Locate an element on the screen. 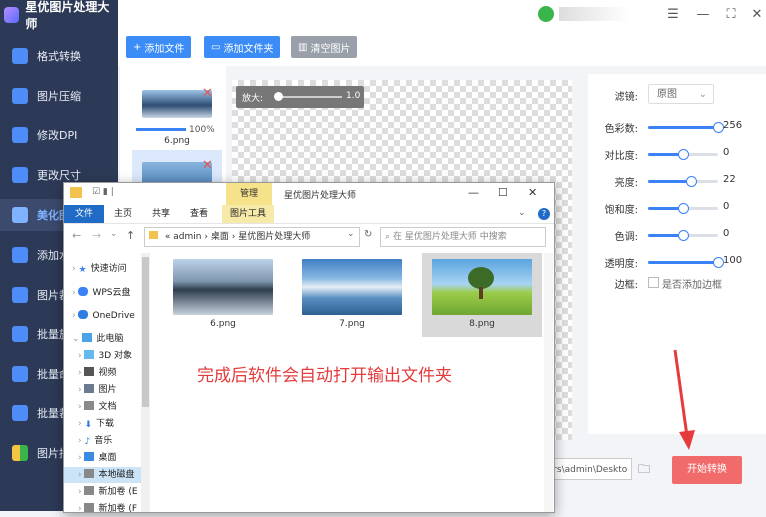 This screenshot has height=517, width=766. clear-images-button: ▥ 清空图片 is located at coordinates (324, 47).